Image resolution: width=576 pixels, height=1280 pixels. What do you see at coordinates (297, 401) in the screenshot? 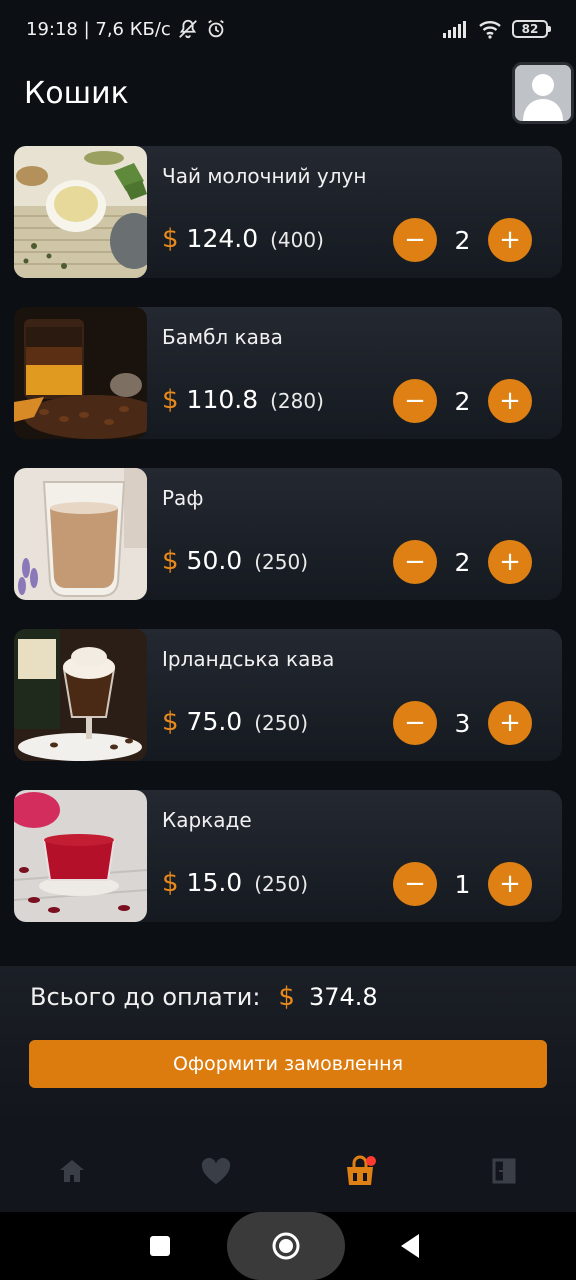
I see `item-volume: (280)` at bounding box center [297, 401].